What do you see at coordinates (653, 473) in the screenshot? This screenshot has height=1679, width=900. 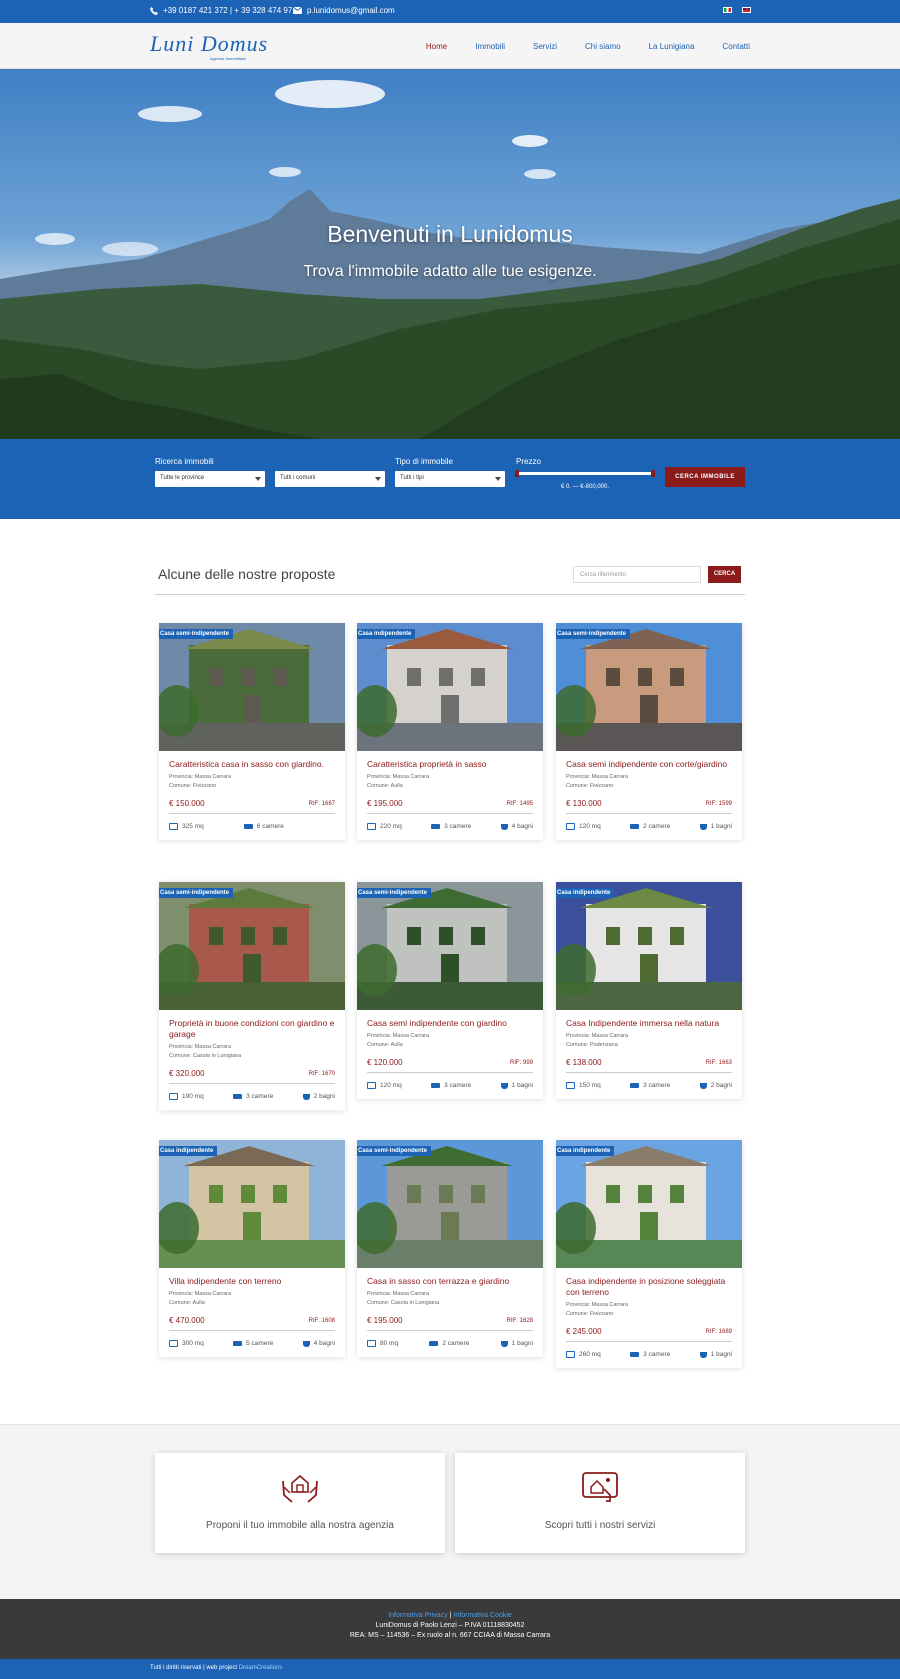 I see `price-max-handle` at bounding box center [653, 473].